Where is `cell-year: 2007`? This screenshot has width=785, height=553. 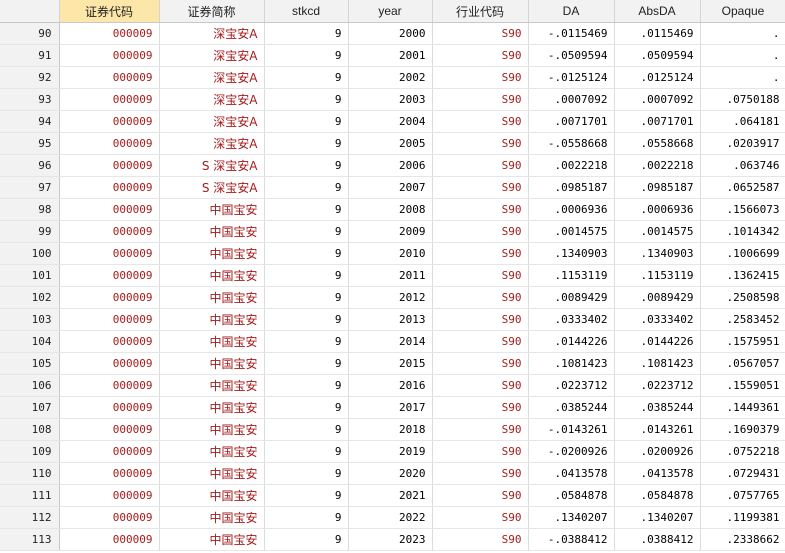
cell-year: 2007 is located at coordinates (390, 187).